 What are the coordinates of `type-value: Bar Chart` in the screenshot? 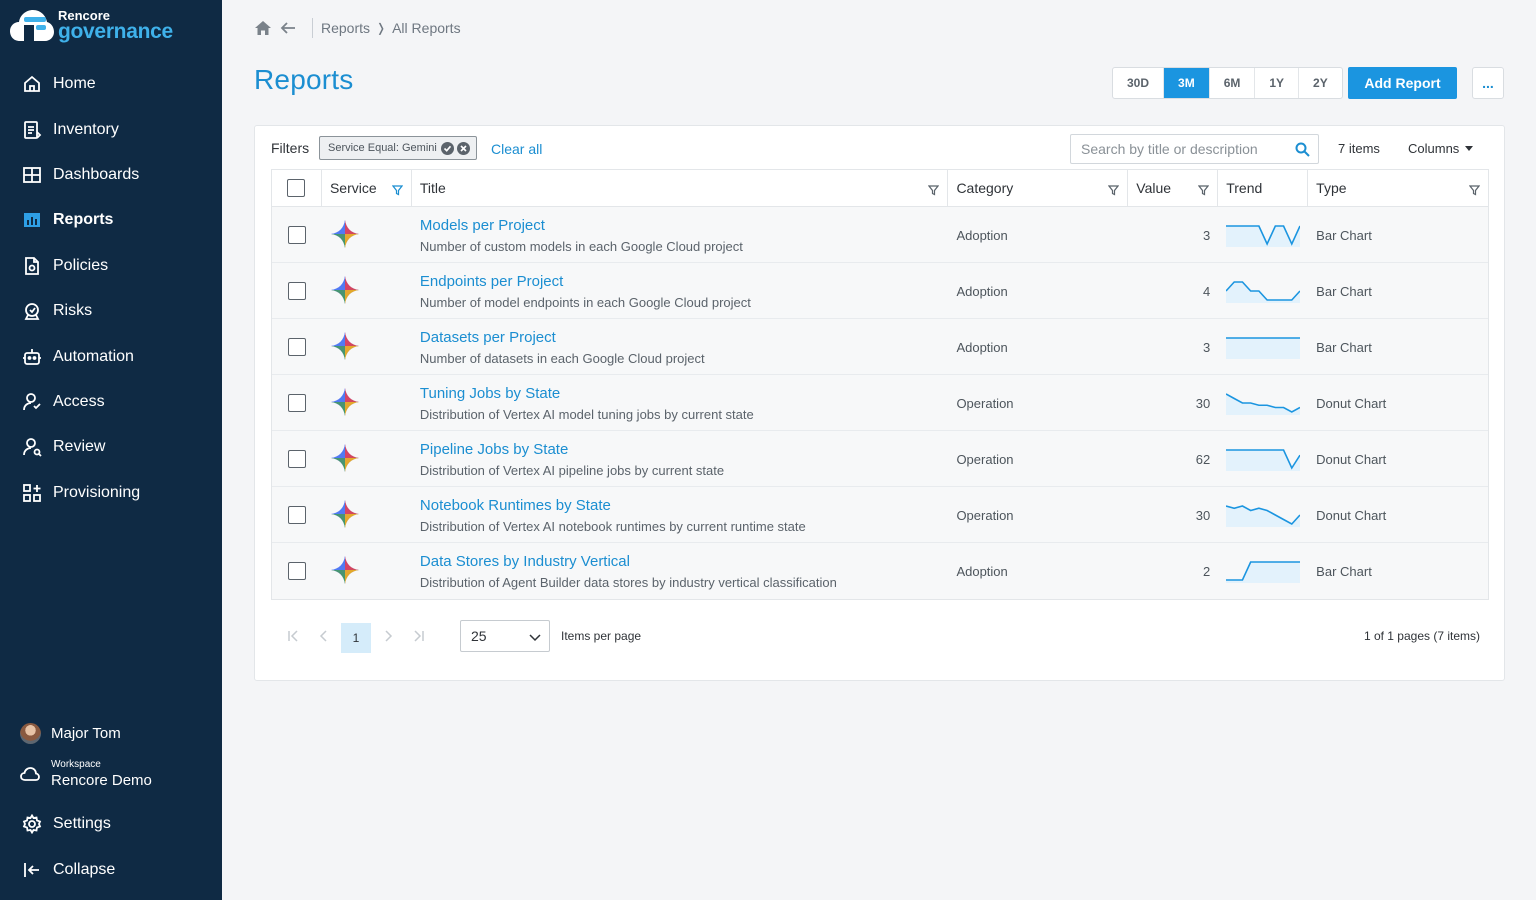 It's located at (1344, 291).